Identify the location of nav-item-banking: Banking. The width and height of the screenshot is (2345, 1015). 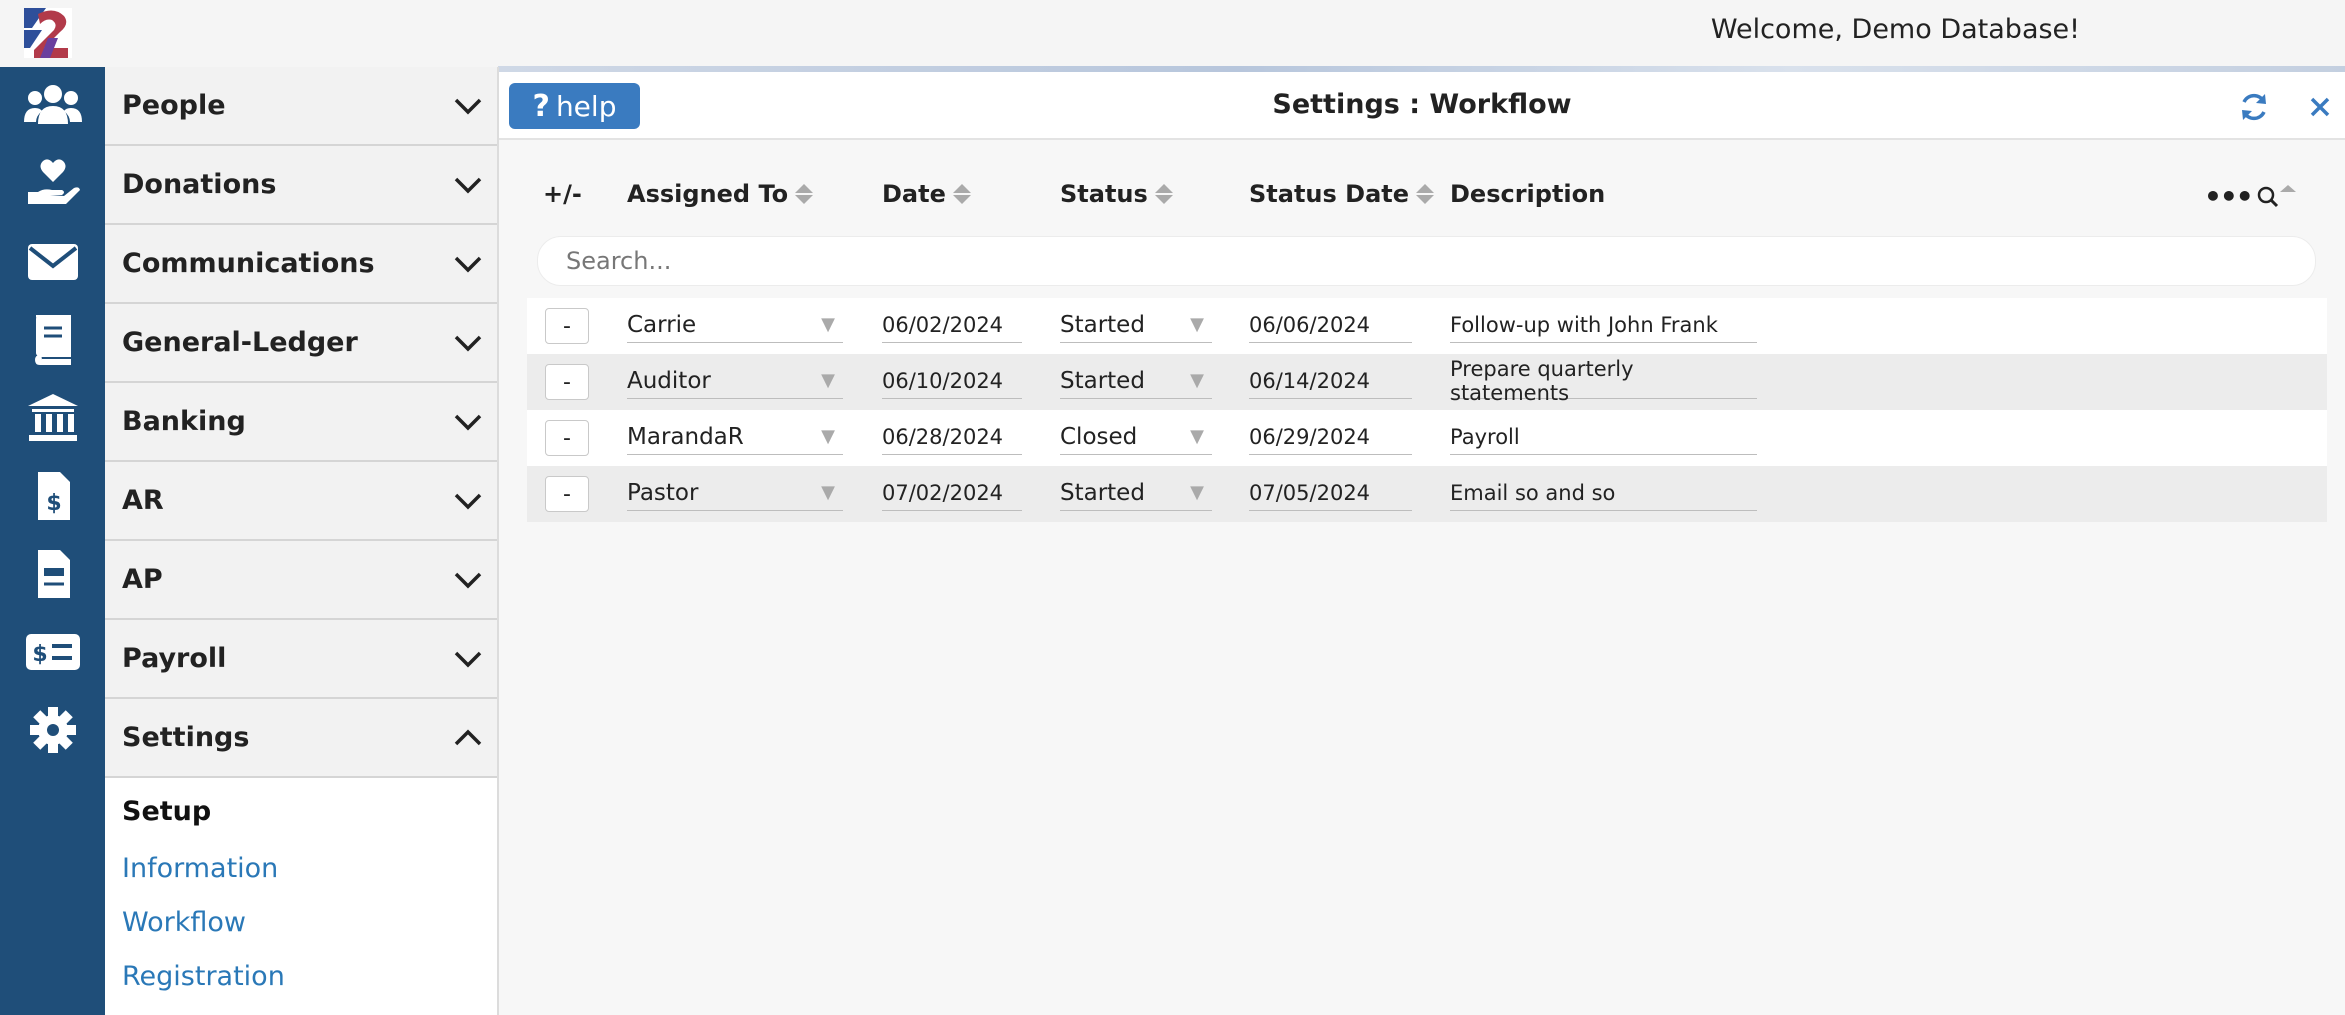
(301, 422).